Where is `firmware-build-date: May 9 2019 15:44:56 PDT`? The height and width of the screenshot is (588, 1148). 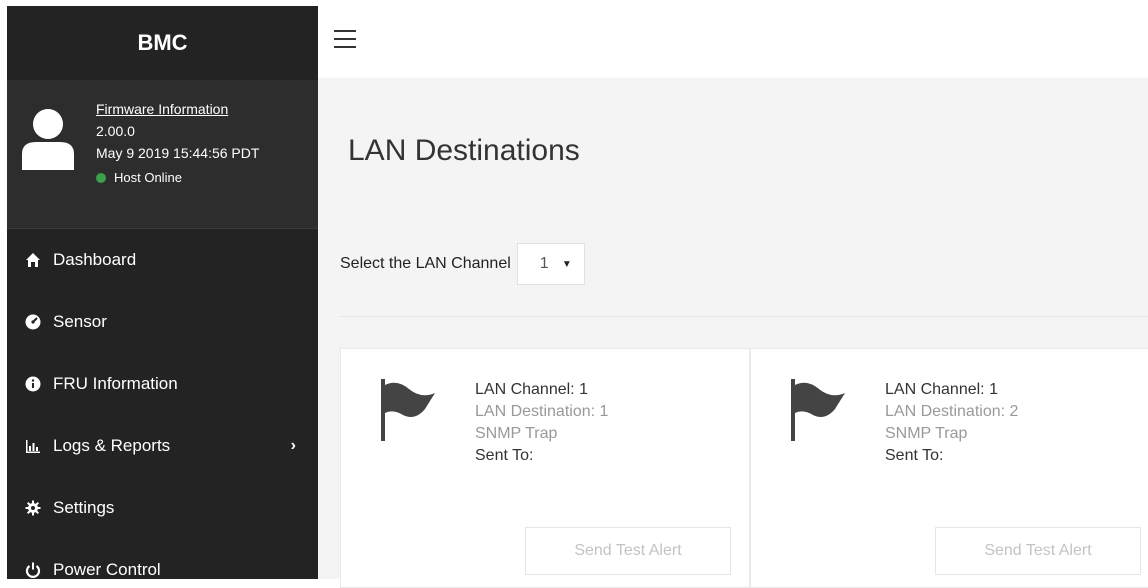 firmware-build-date: May 9 2019 15:44:56 PDT is located at coordinates (178, 153).